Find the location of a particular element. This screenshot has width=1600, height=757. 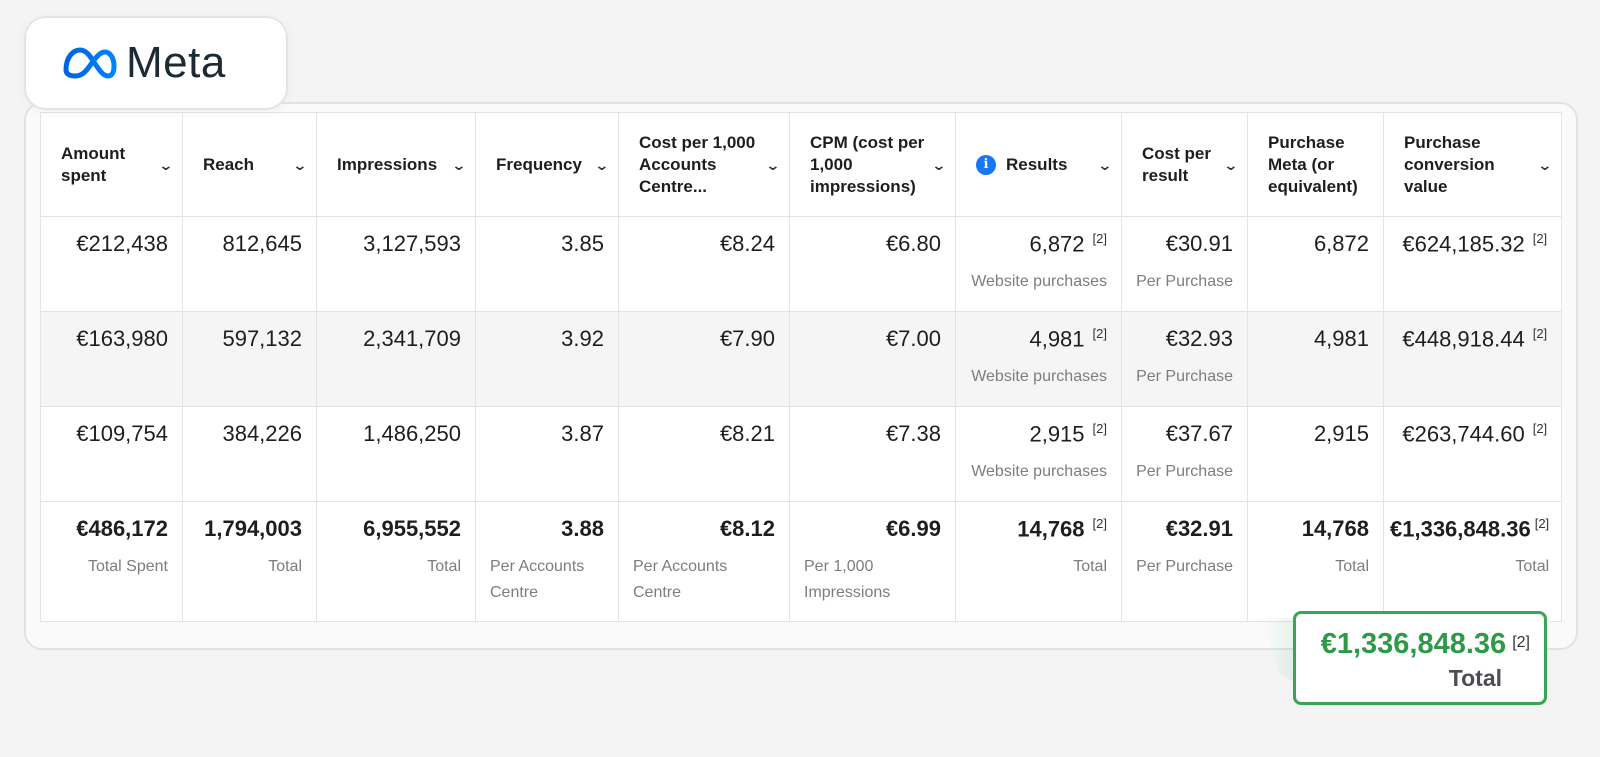

cell-reach: 384,226 is located at coordinates (249, 454).